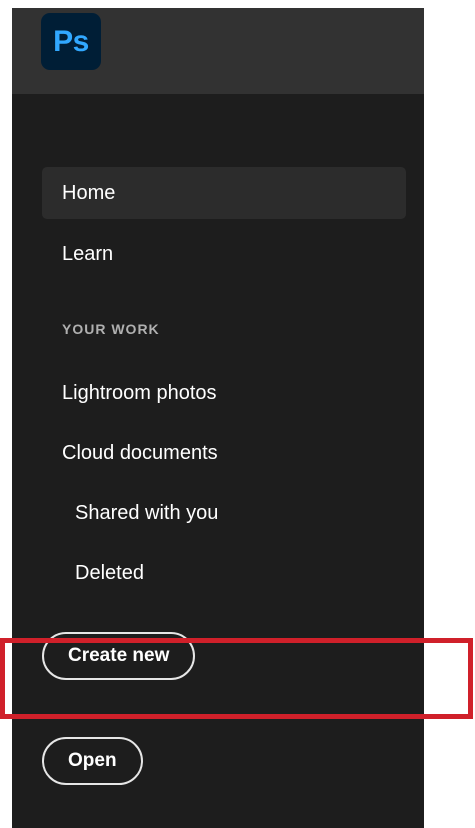 The height and width of the screenshot is (828, 475). Describe the element at coordinates (111, 329) in the screenshot. I see `section-heading-your-work: YOUR WORK` at that location.